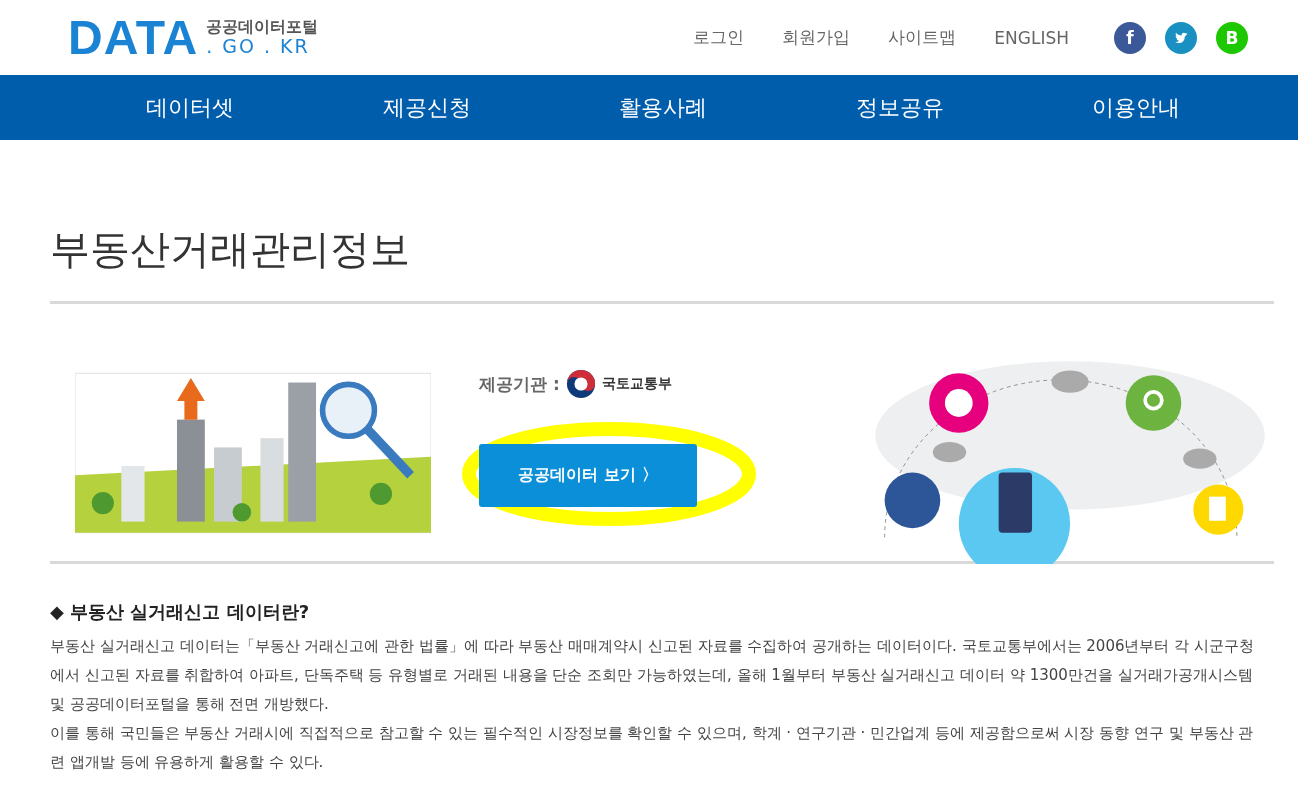 This screenshot has height=801, width=1298. What do you see at coordinates (816, 37) in the screenshot?
I see `header-link: 회원가입` at bounding box center [816, 37].